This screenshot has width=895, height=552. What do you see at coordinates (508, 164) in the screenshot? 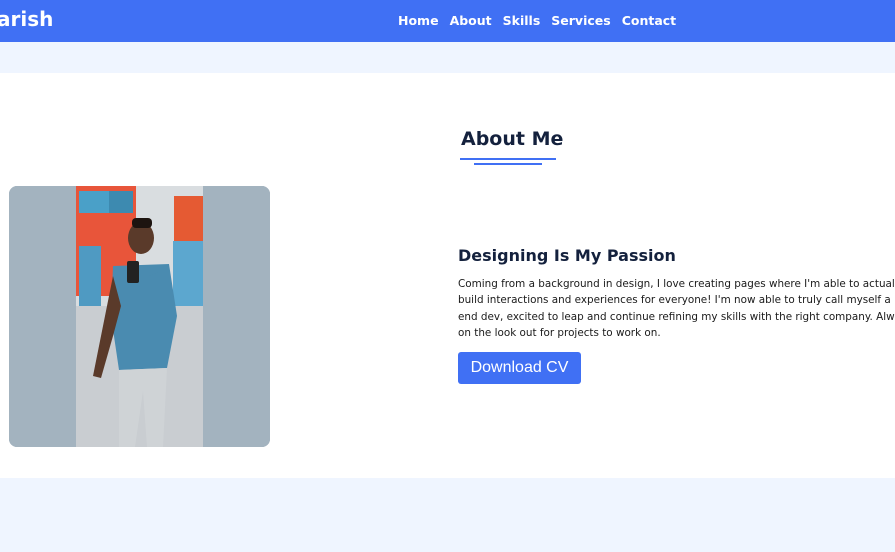
I see `title-underline-short` at bounding box center [508, 164].